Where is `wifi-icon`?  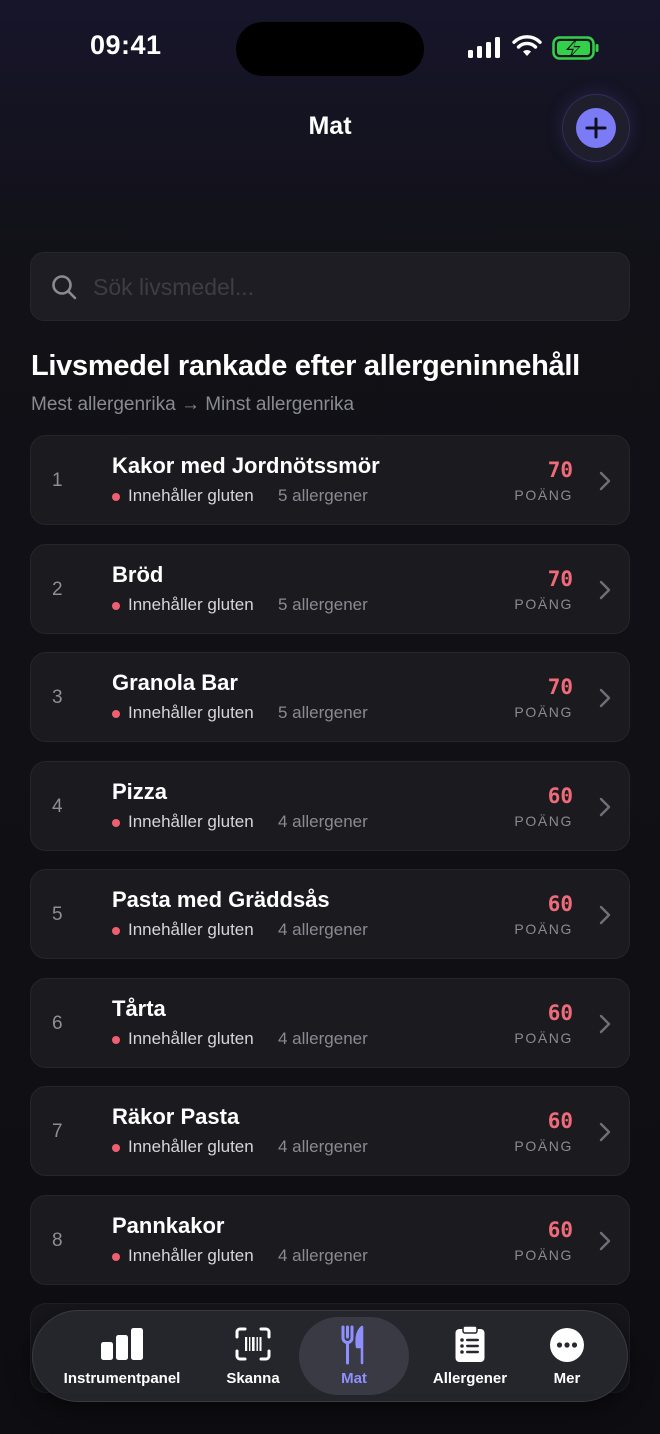
wifi-icon is located at coordinates (527, 45).